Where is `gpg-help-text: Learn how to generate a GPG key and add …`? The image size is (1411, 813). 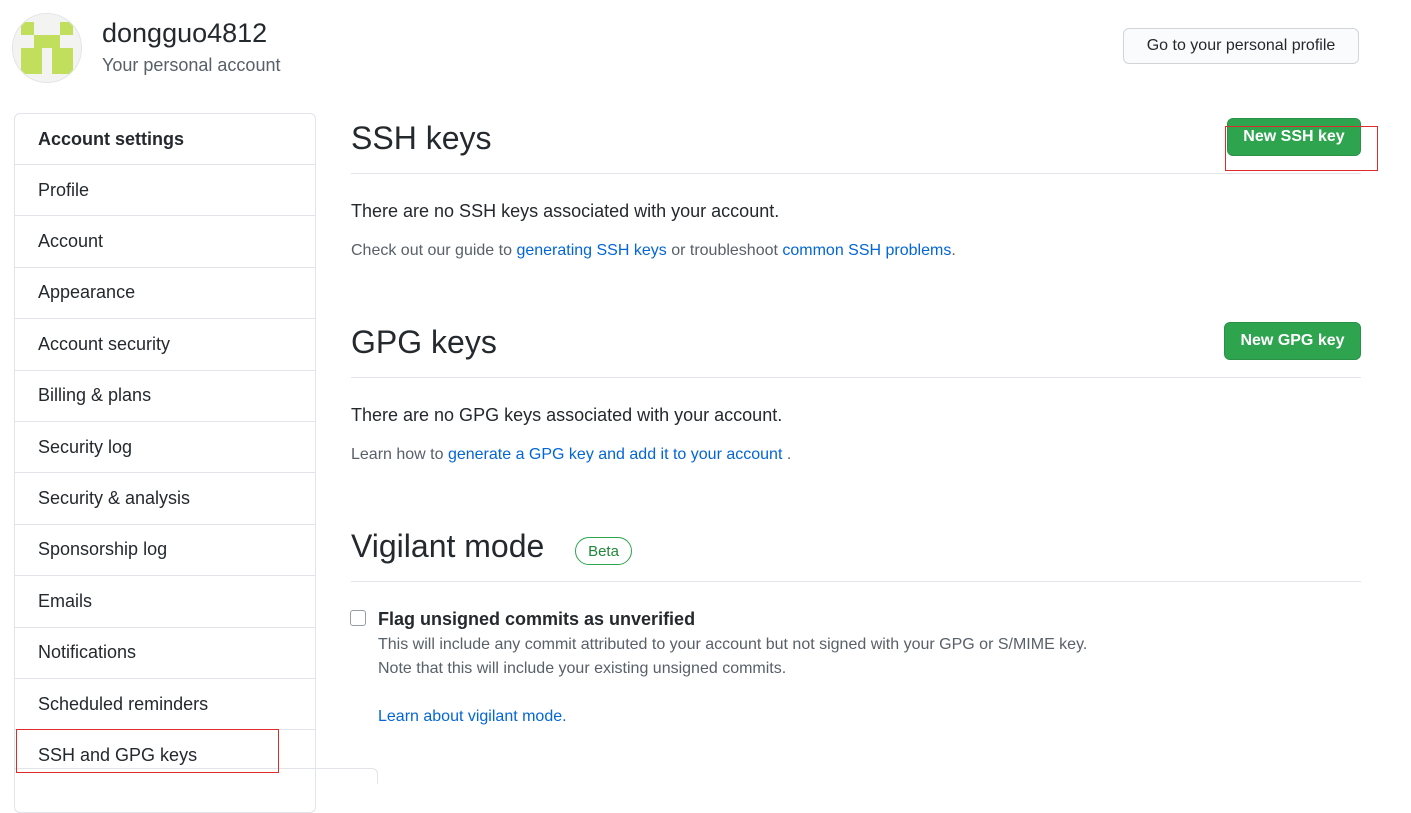 gpg-help-text: Learn how to generate a GPG key and add … is located at coordinates (571, 455).